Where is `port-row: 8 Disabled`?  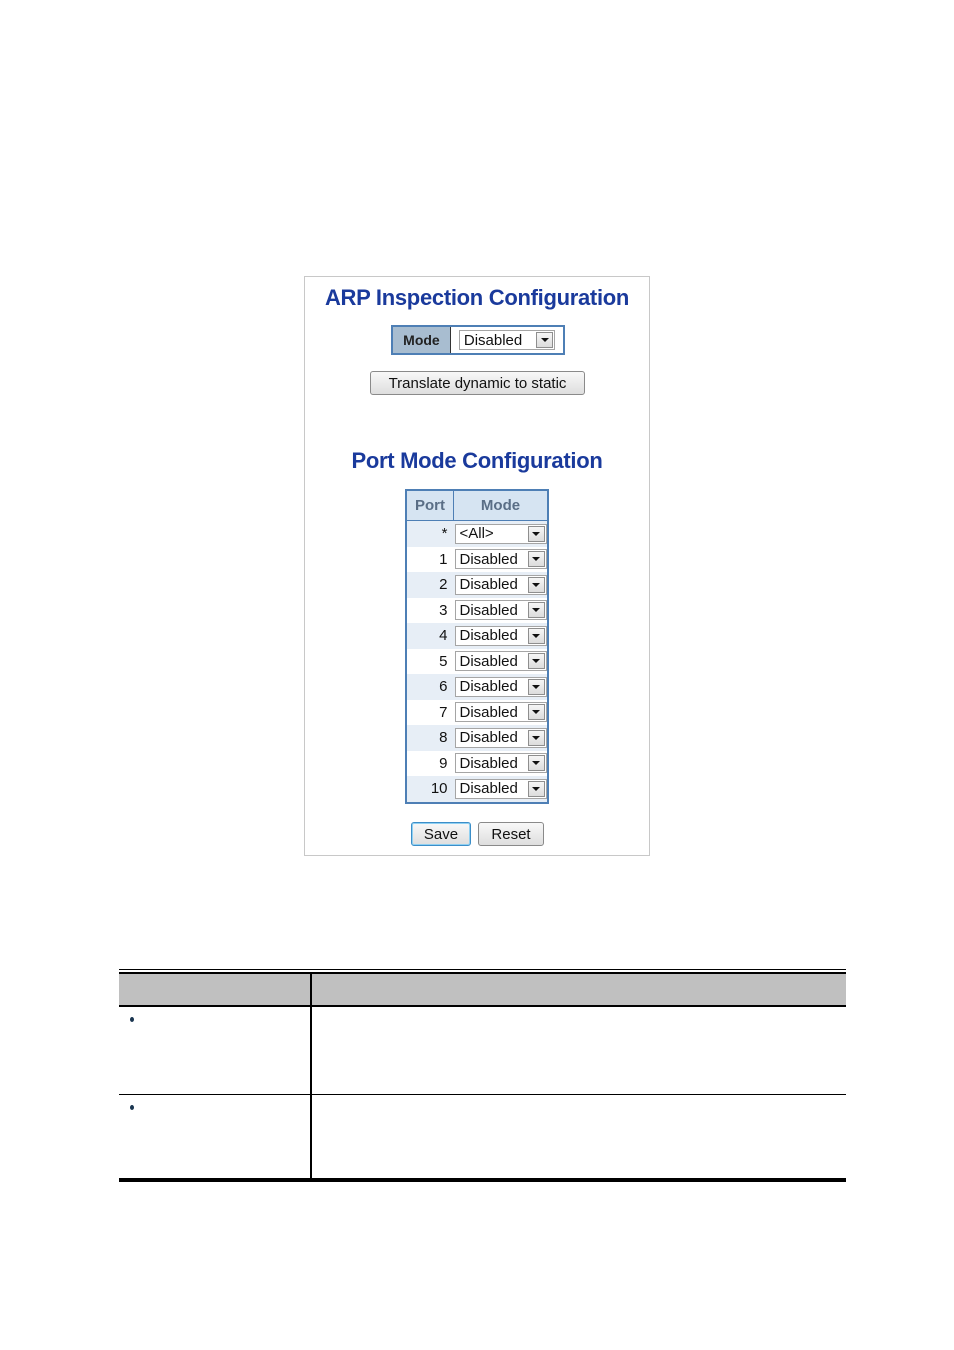 port-row: 8 Disabled is located at coordinates (477, 738).